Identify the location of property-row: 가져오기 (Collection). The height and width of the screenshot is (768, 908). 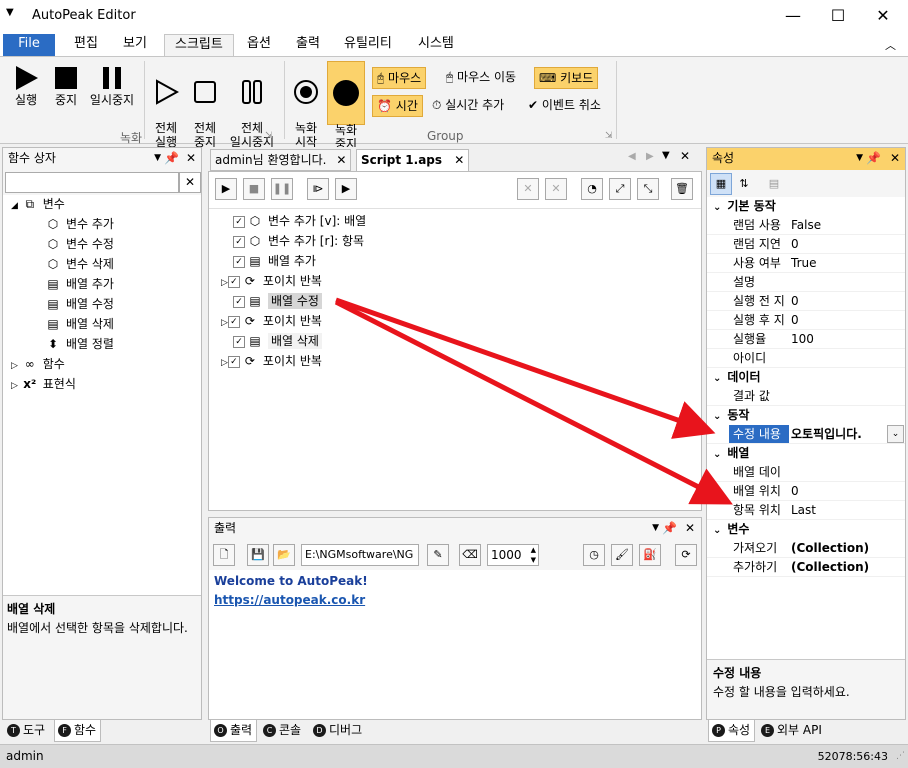
(806, 548).